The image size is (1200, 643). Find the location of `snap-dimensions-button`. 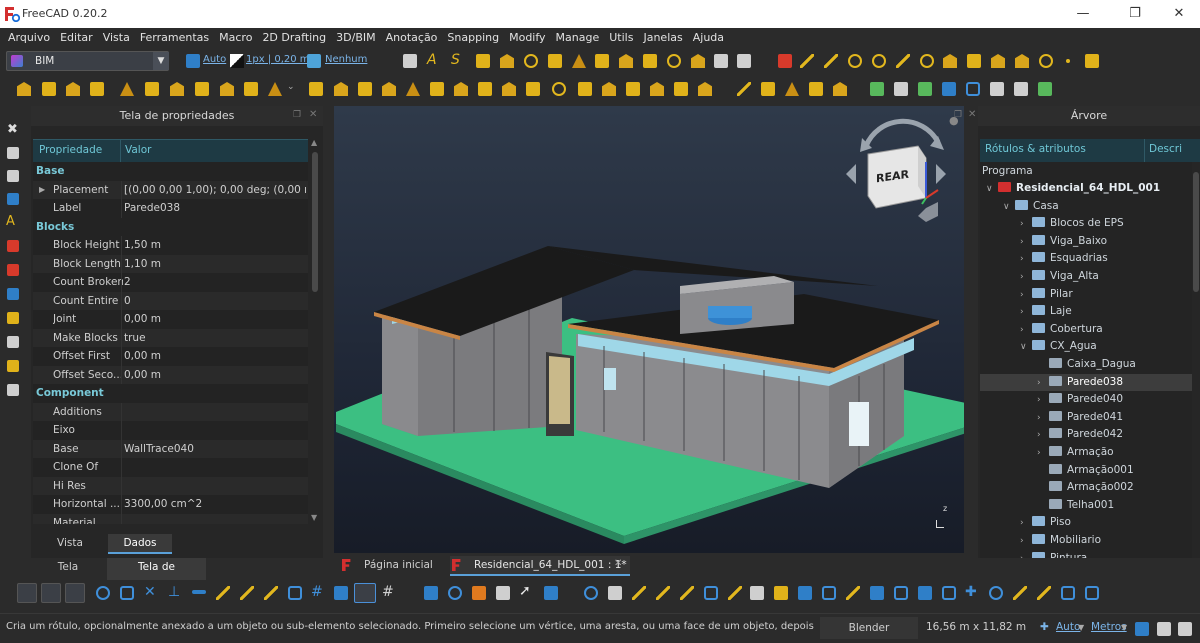

snap-dimensions-button is located at coordinates (365, 593).